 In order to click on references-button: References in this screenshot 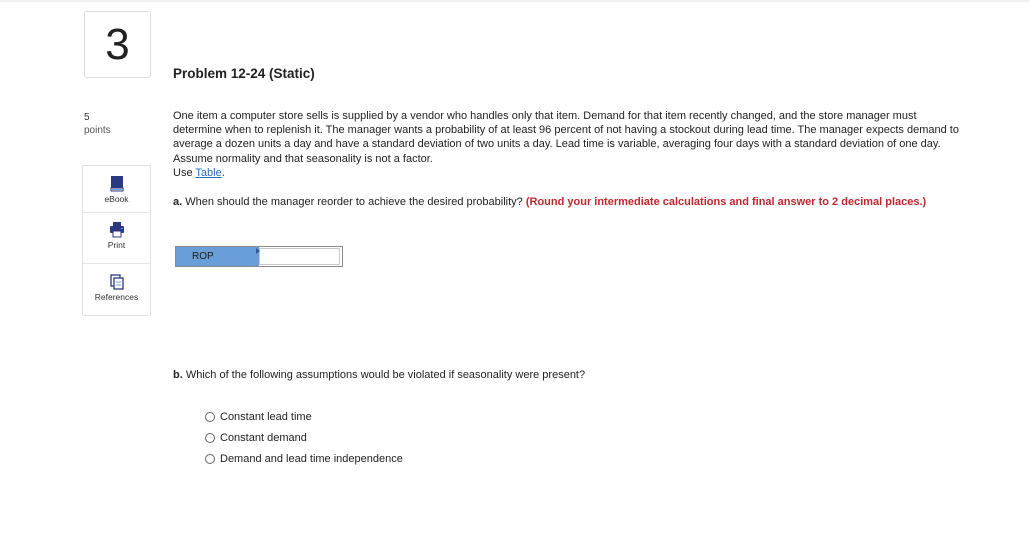, I will do `click(116, 287)`.